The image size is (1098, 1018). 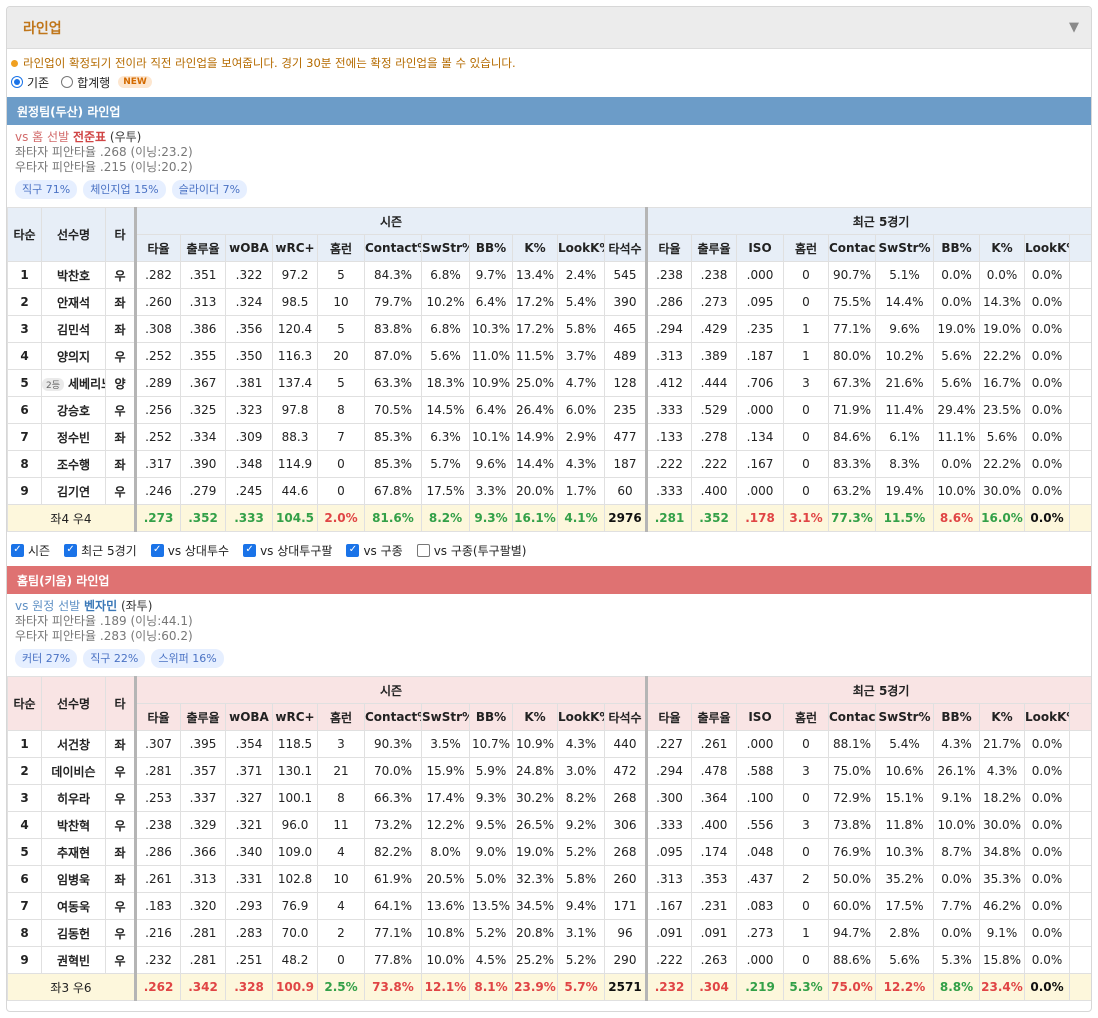 What do you see at coordinates (471, 550) in the screenshot?
I see `filter-checkbox: vs 구종(투구팔별)` at bounding box center [471, 550].